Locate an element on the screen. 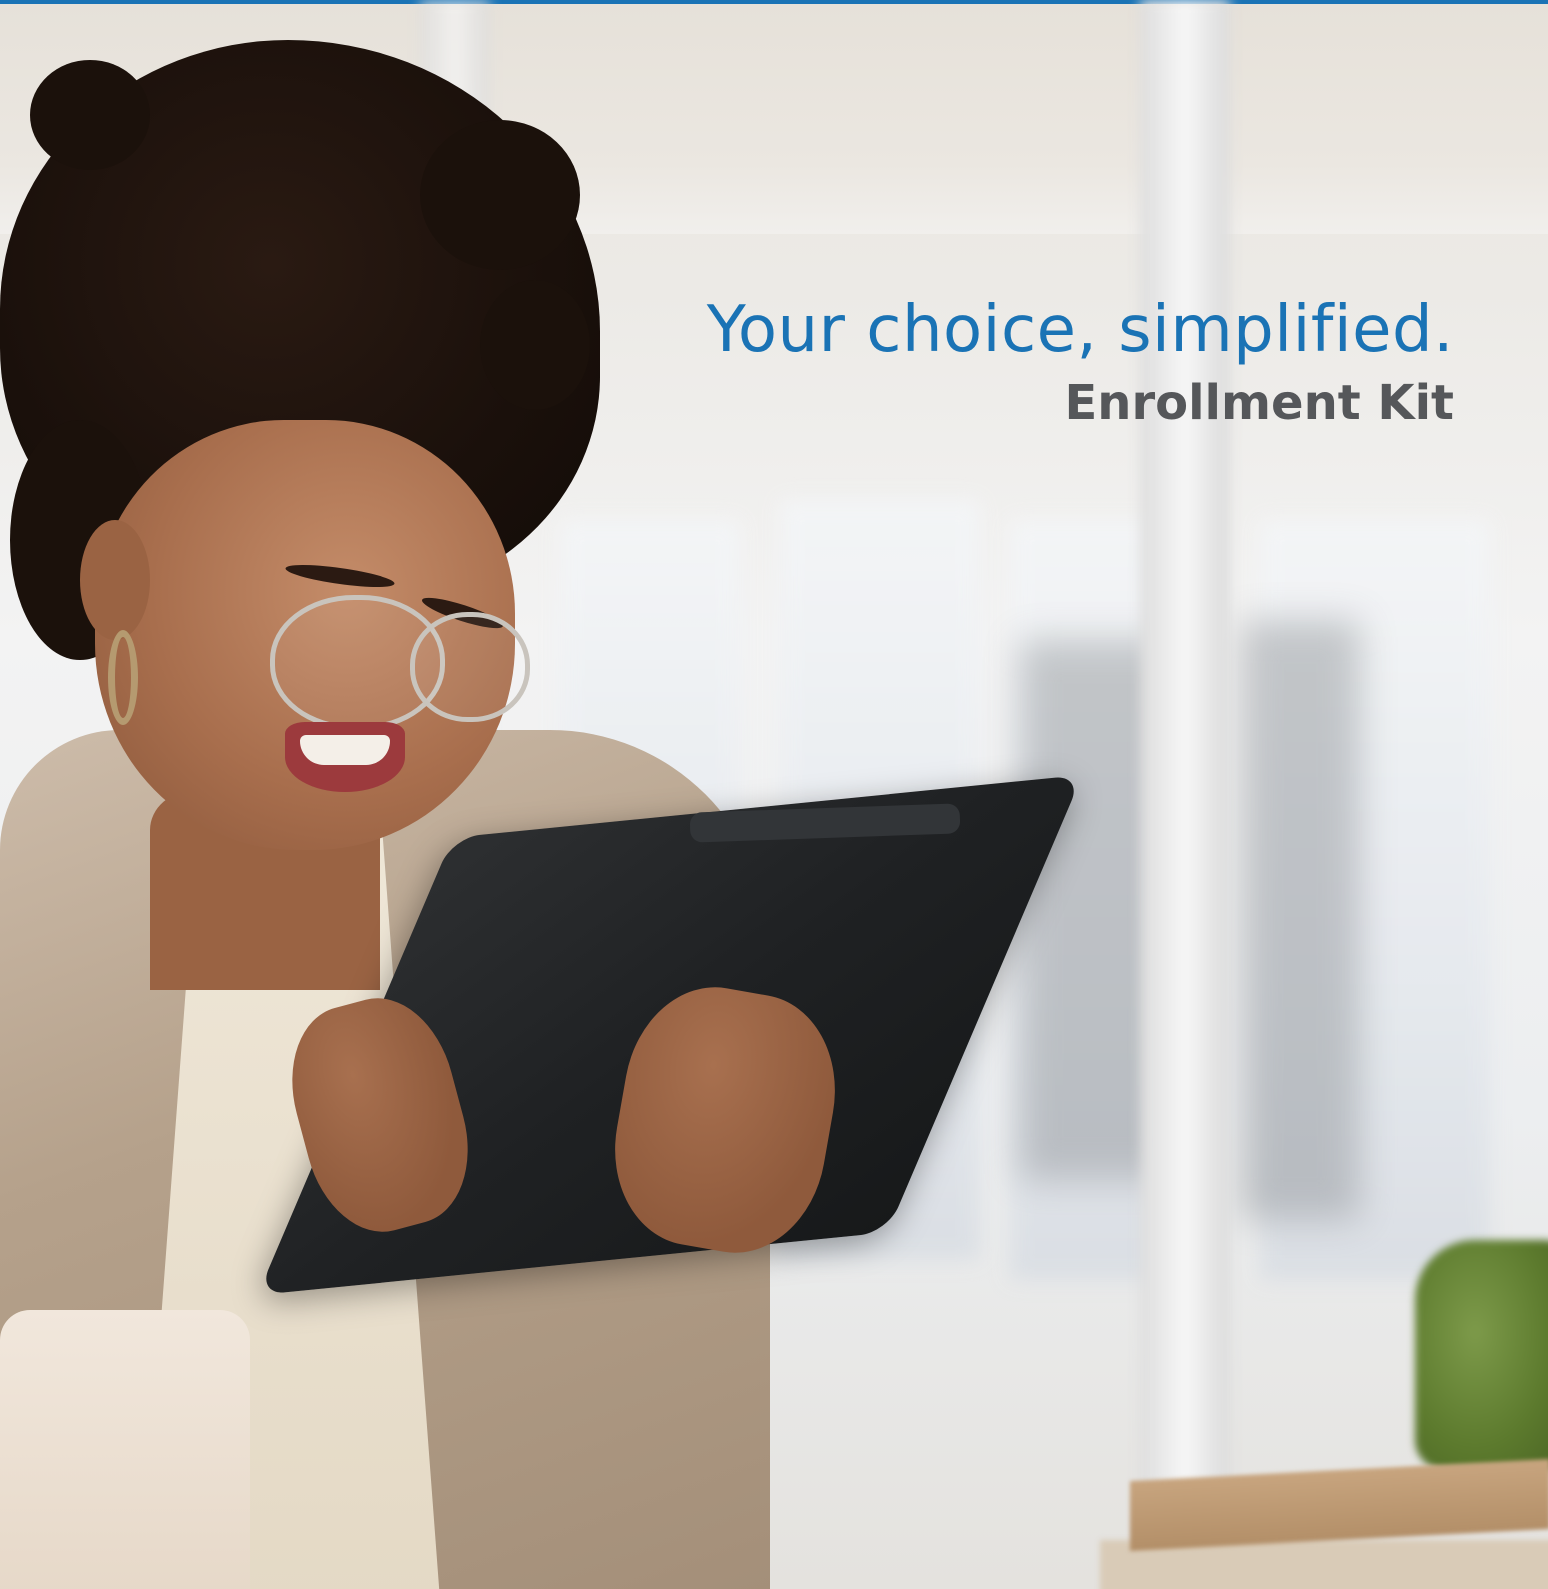 The height and width of the screenshot is (1589, 1548). pillar is located at coordinates (1185, 794).